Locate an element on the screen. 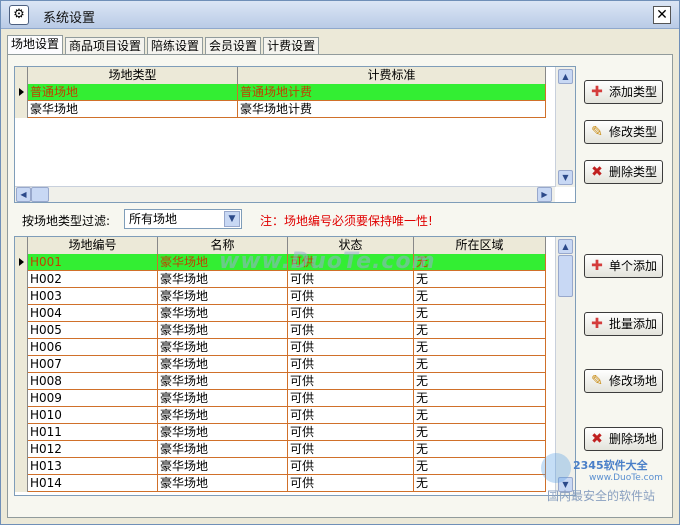 The height and width of the screenshot is (525, 680). type-filter-label: 按场地类型过滤: is located at coordinates (66, 221).